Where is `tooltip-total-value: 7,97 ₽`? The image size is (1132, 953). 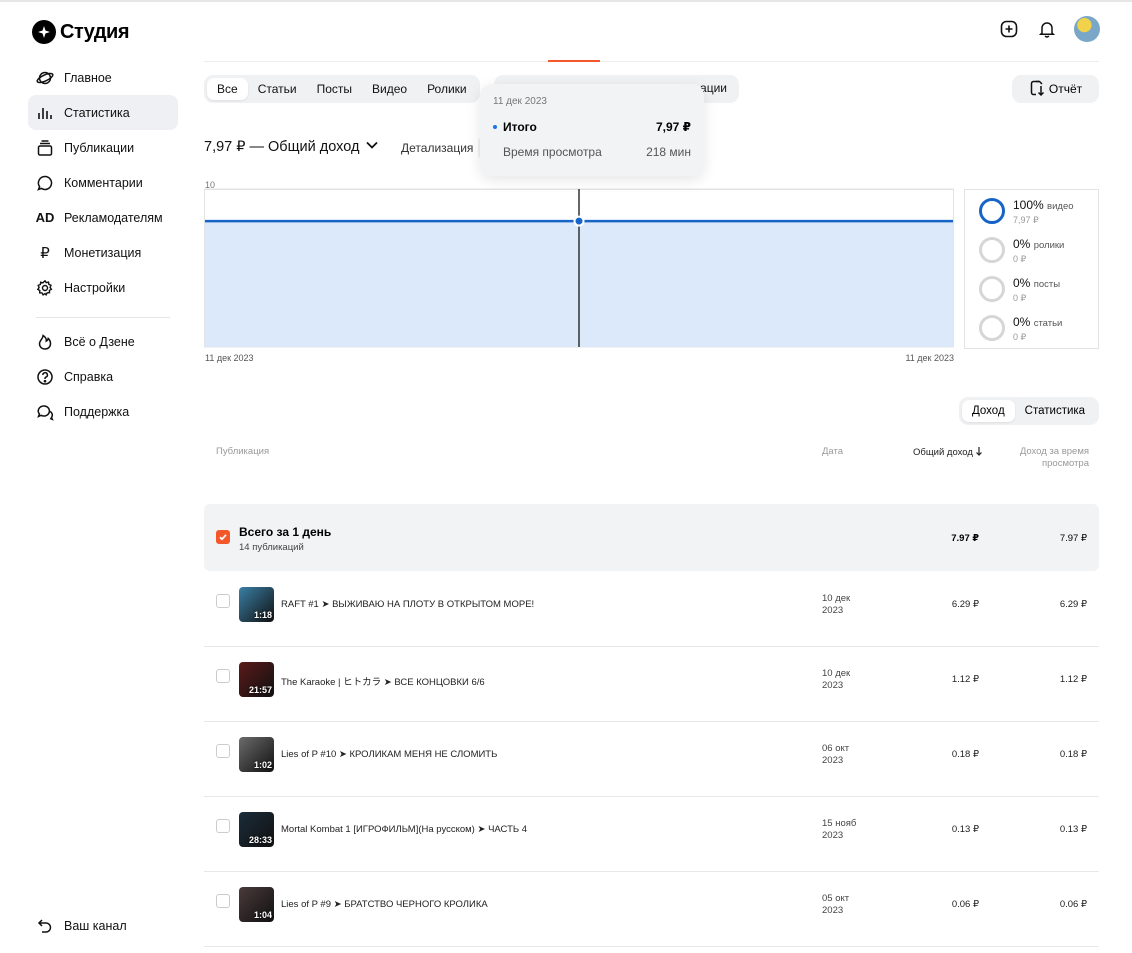
tooltip-total-value: 7,97 ₽ is located at coordinates (673, 127).